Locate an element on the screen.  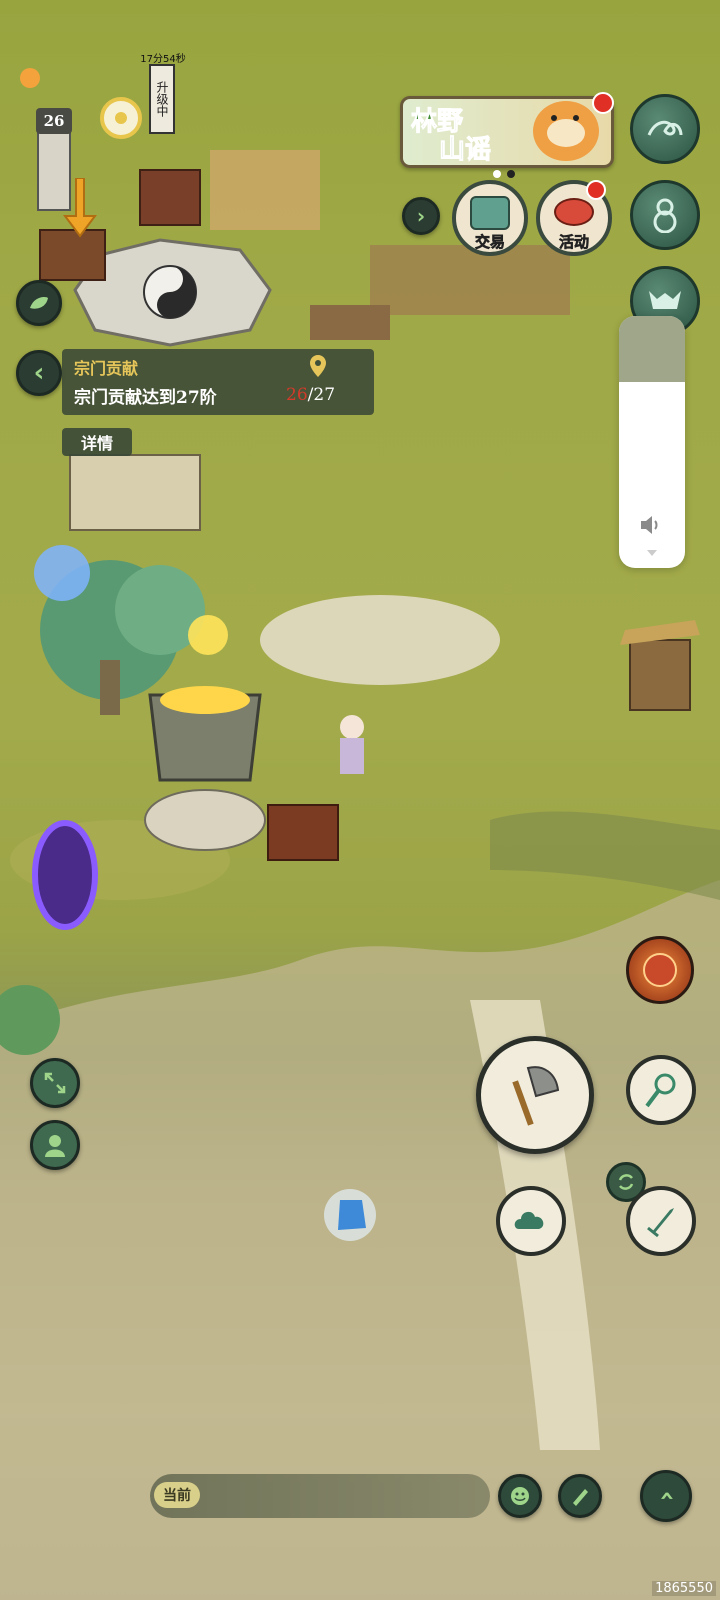
expand-button is located at coordinates (55, 1083).